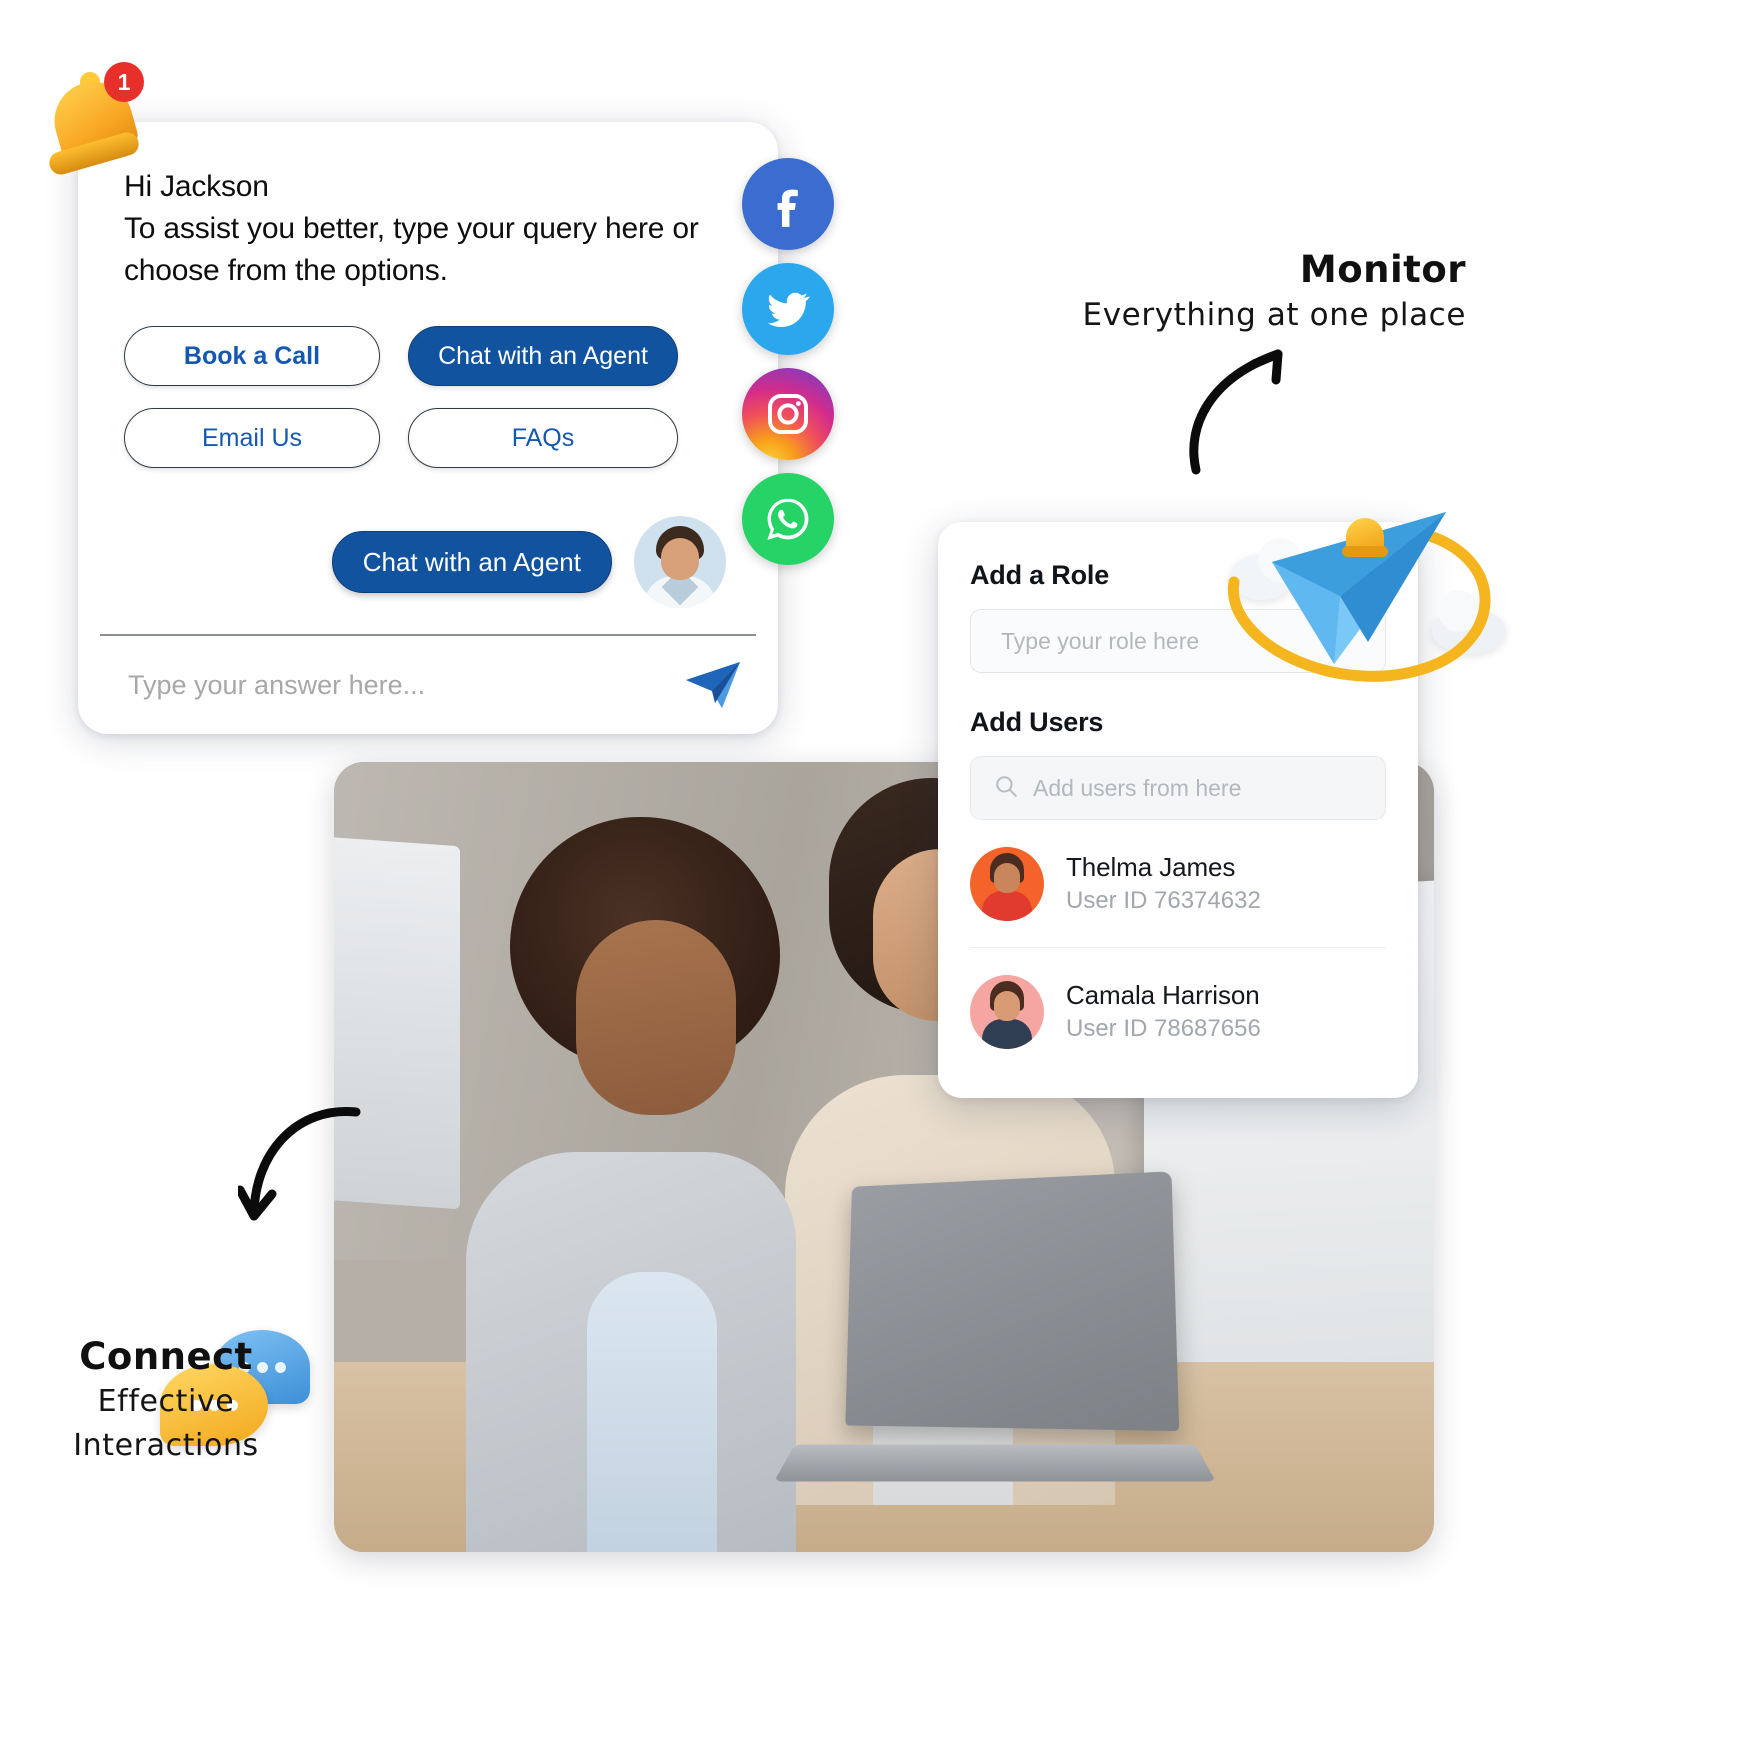 The width and height of the screenshot is (1737, 1737). Describe the element at coordinates (1382, 269) in the screenshot. I see `monitor-annotation-title: Monitor` at that location.